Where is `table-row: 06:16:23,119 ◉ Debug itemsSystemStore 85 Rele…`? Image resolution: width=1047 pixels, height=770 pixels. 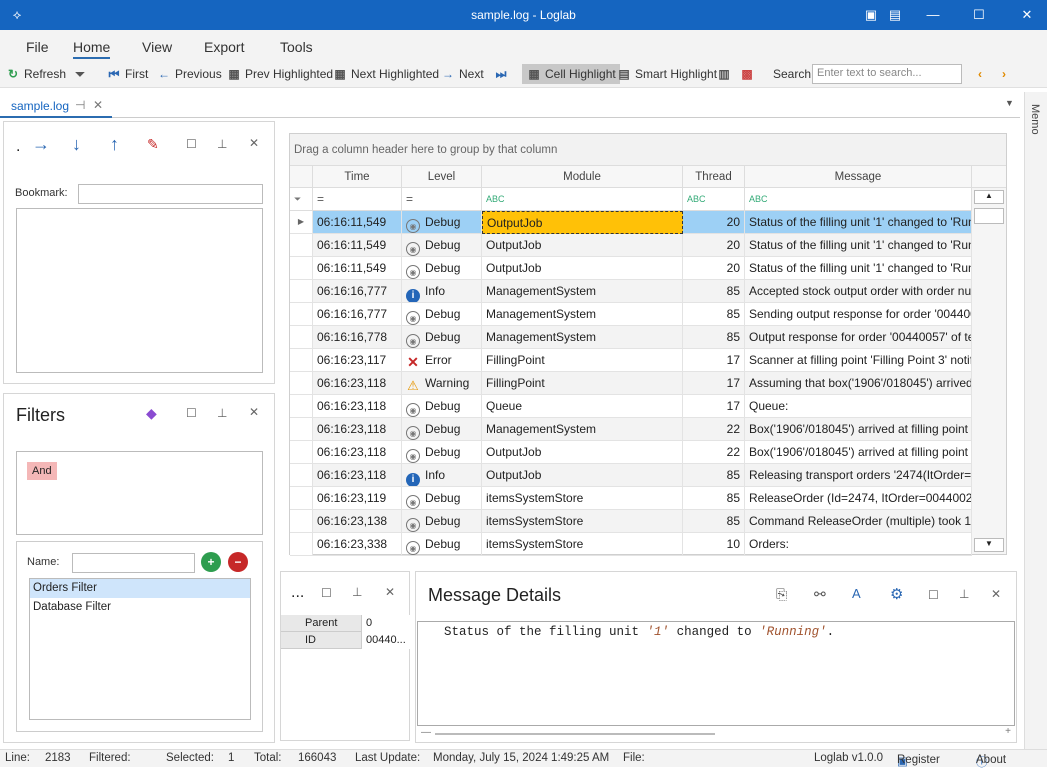 table-row: 06:16:23,119 ◉ Debug itemsSystemStore 85 Rele… is located at coordinates (631, 498).